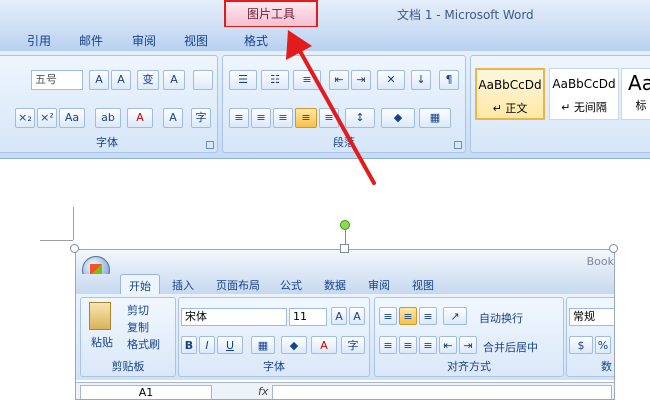 The width and height of the screenshot is (650, 400). What do you see at coordinates (458, 145) in the screenshot?
I see `paragraph-dialog-launcher-icon` at bounding box center [458, 145].